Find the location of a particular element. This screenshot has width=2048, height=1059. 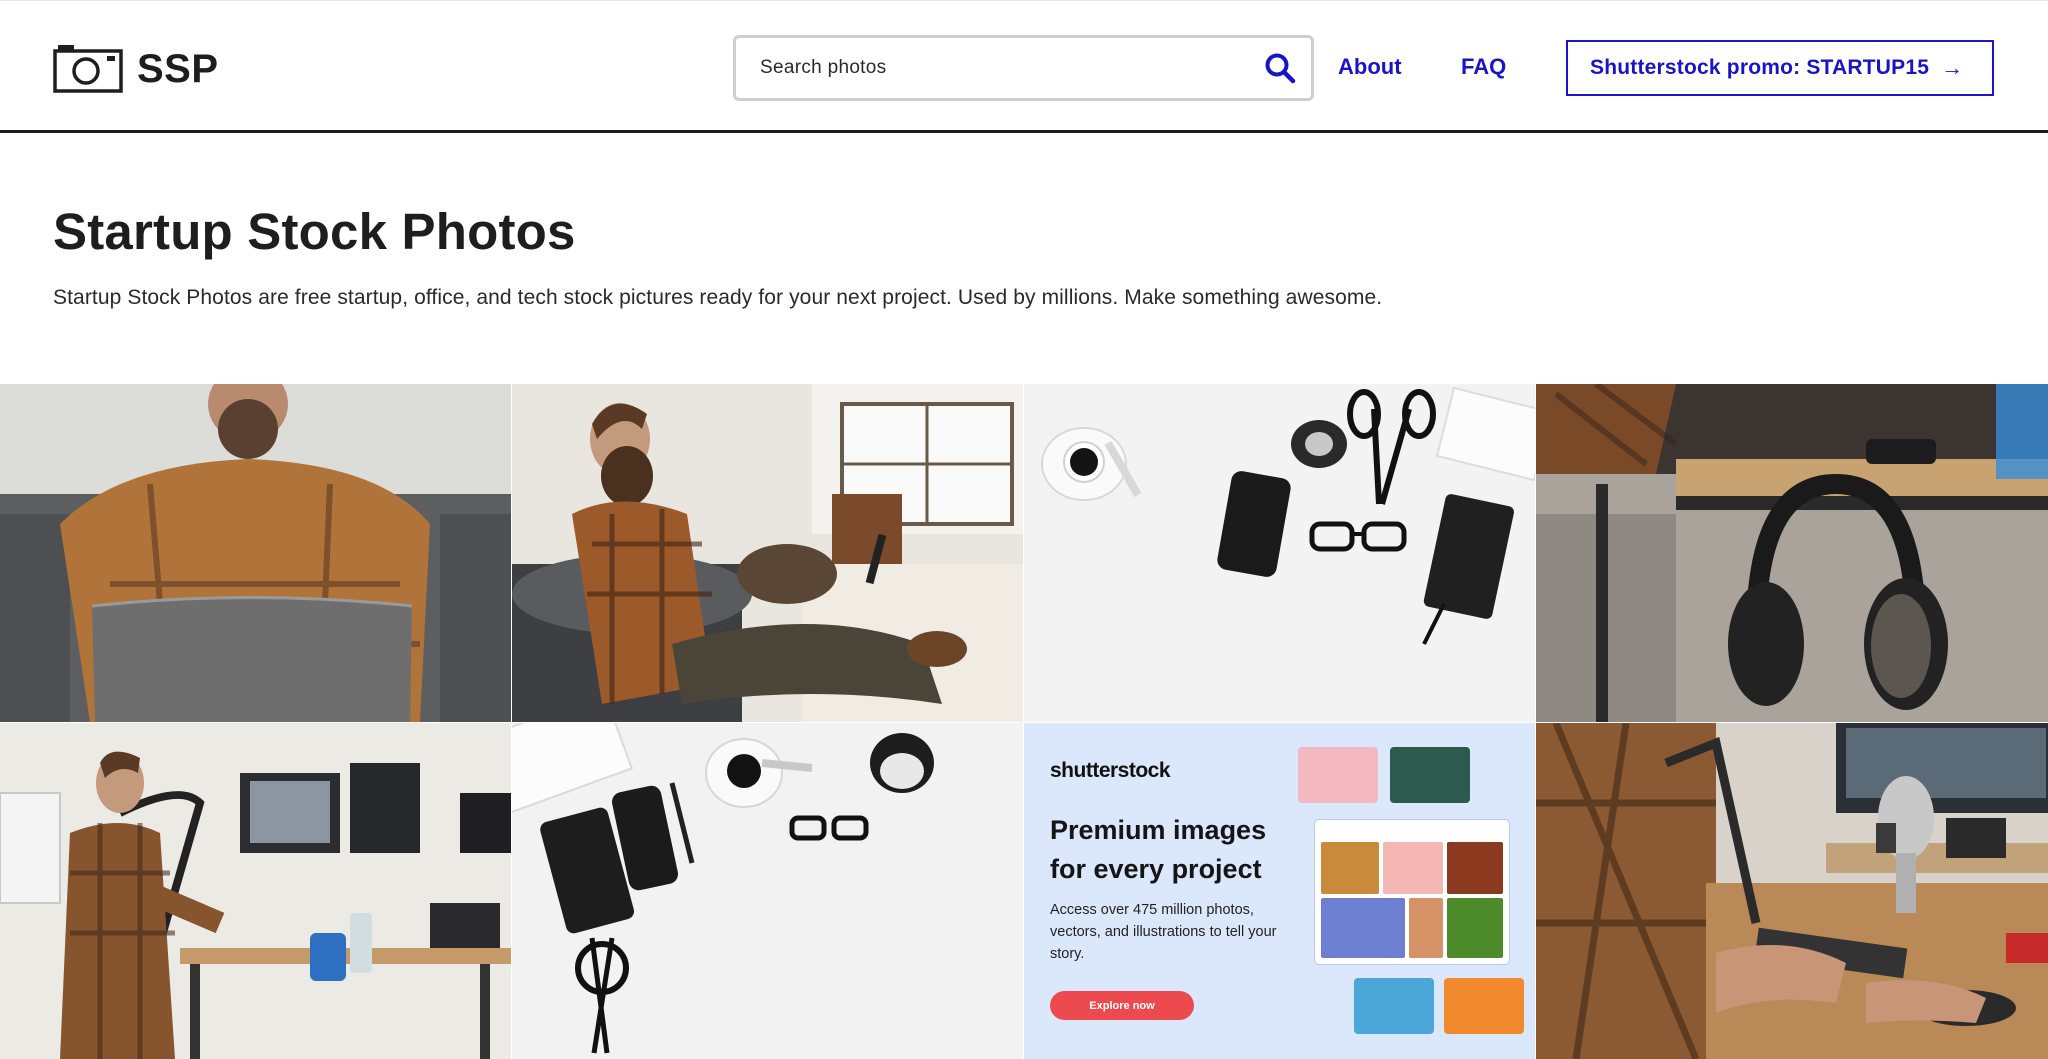

nav-faq-link: FAQ is located at coordinates (1483, 67).